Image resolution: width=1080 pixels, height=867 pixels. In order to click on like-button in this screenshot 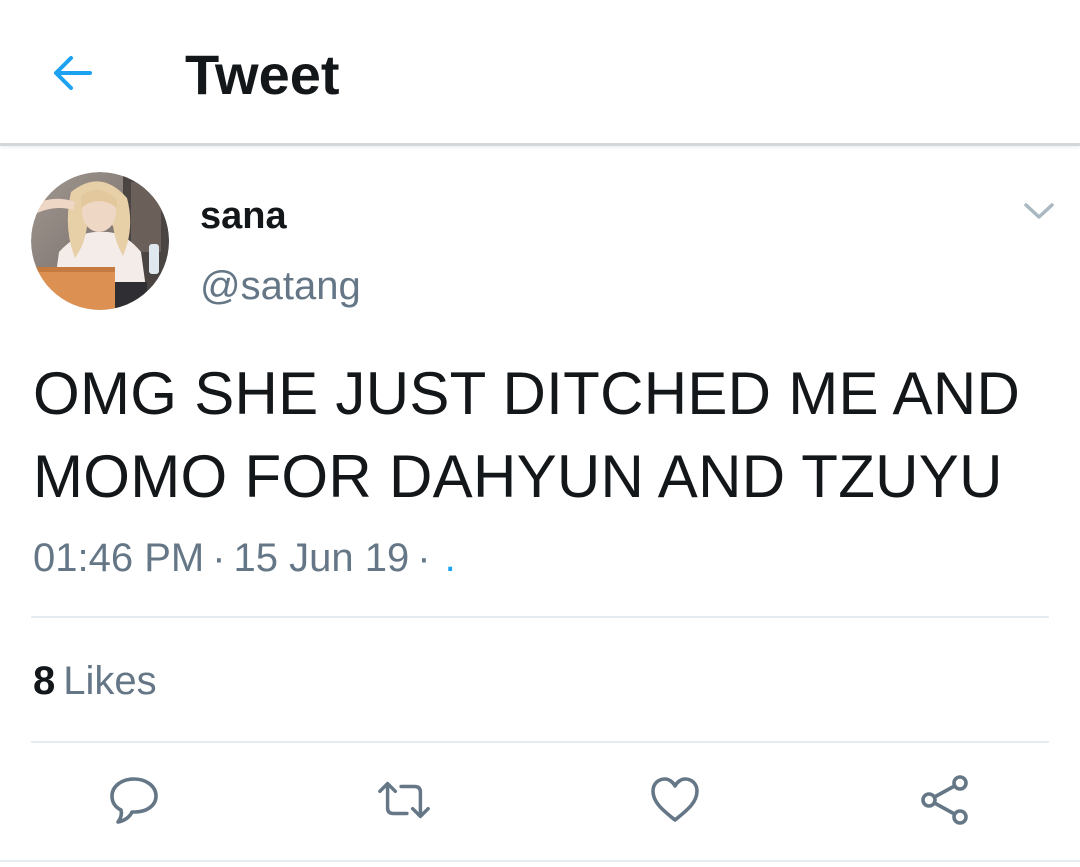, I will do `click(675, 800)`.